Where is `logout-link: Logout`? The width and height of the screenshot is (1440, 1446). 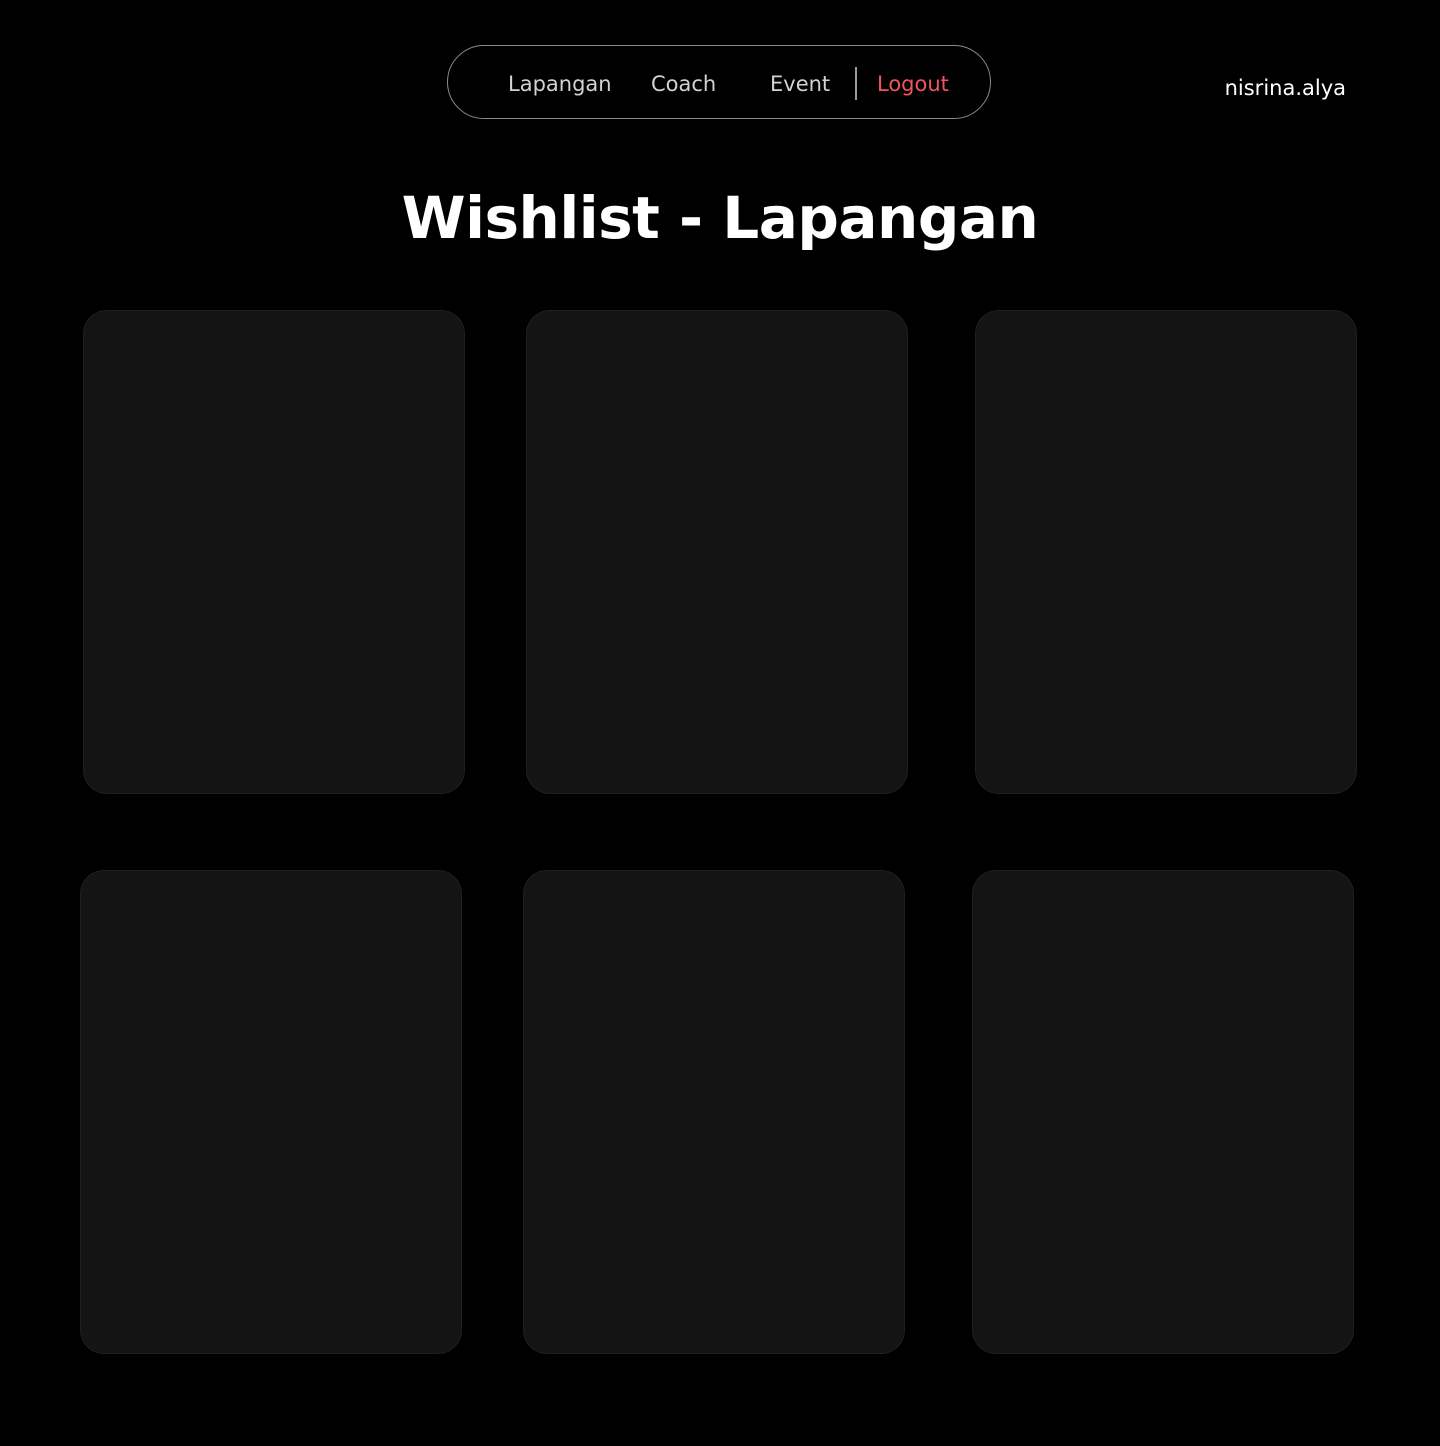 logout-link: Logout is located at coordinates (913, 83).